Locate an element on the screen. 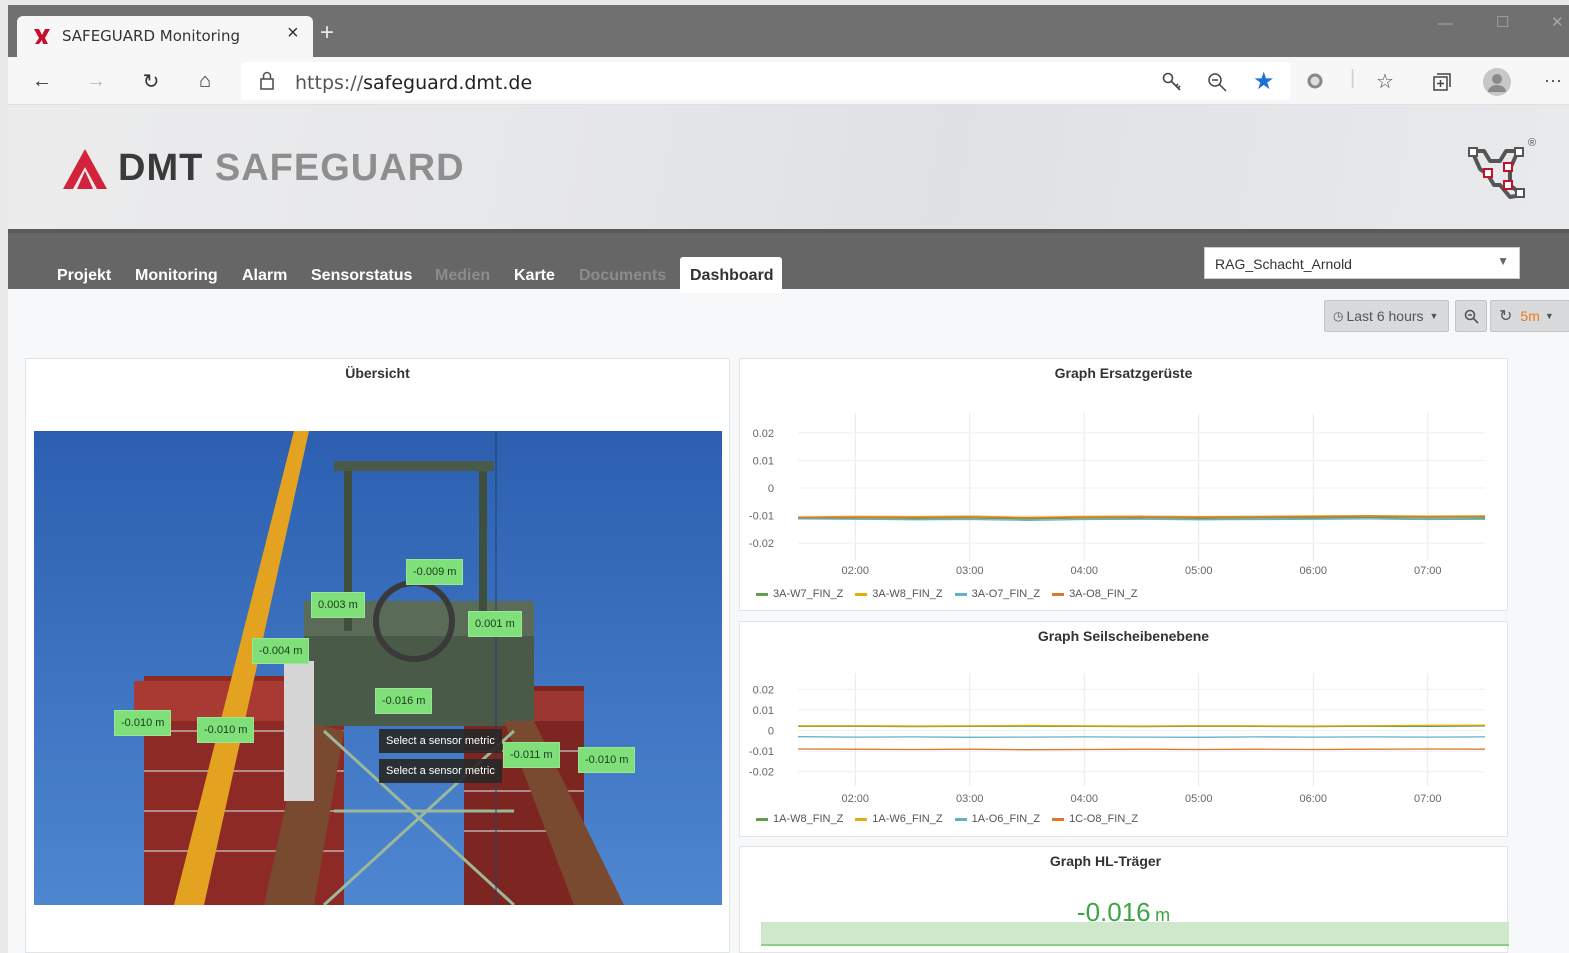 The width and height of the screenshot is (1569, 953). legend-item: 1A-W6_FIN_Z is located at coordinates (899, 819).